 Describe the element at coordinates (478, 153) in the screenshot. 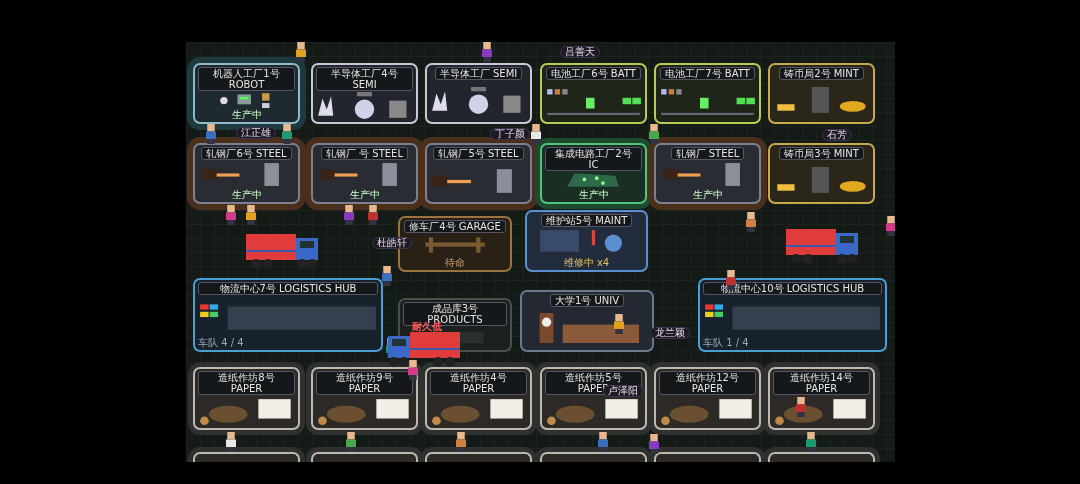

I see `building-title: 轧钢厂5号 STEEL` at that location.